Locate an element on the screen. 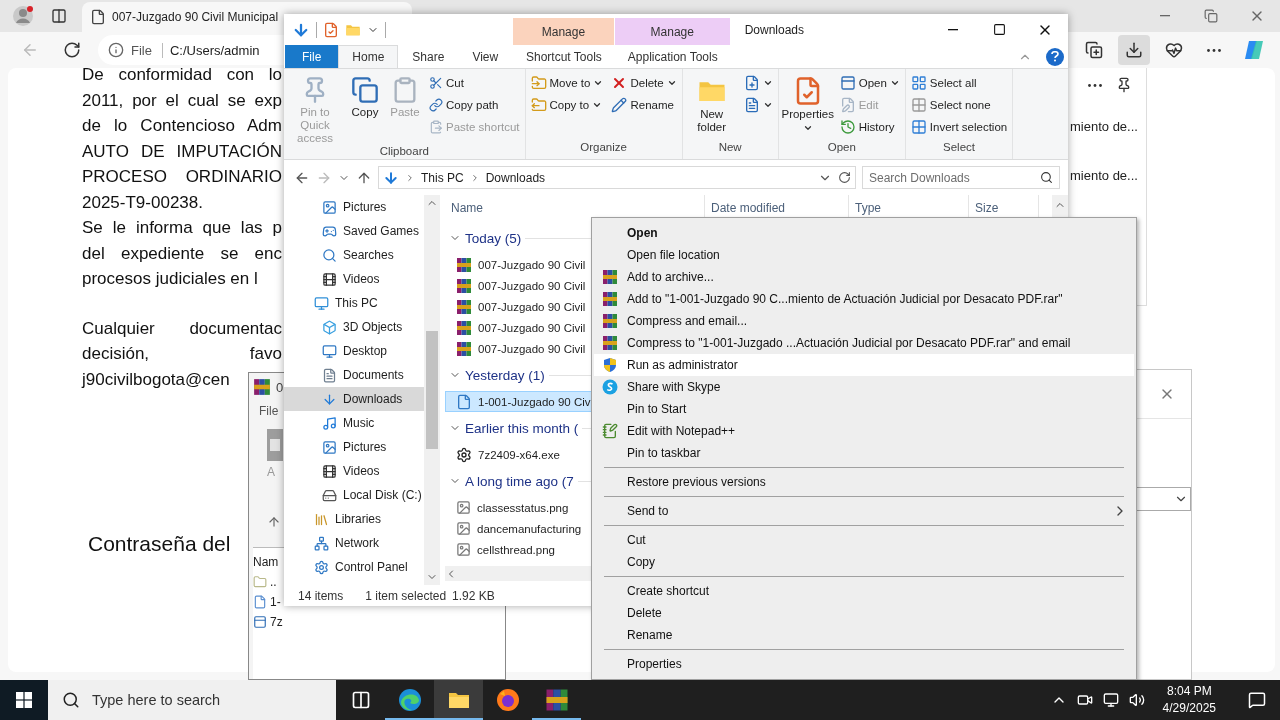 The image size is (1280, 720). ribbon-button: Copy is located at coordinates (365, 95).